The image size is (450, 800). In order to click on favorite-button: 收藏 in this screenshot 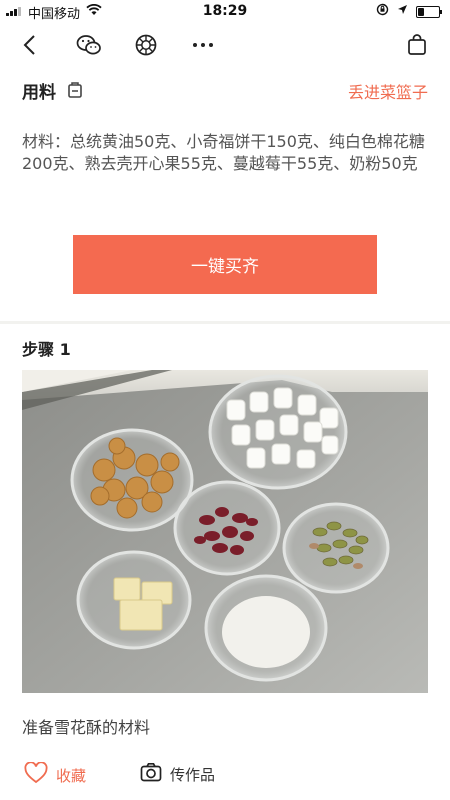, I will do `click(55, 774)`.